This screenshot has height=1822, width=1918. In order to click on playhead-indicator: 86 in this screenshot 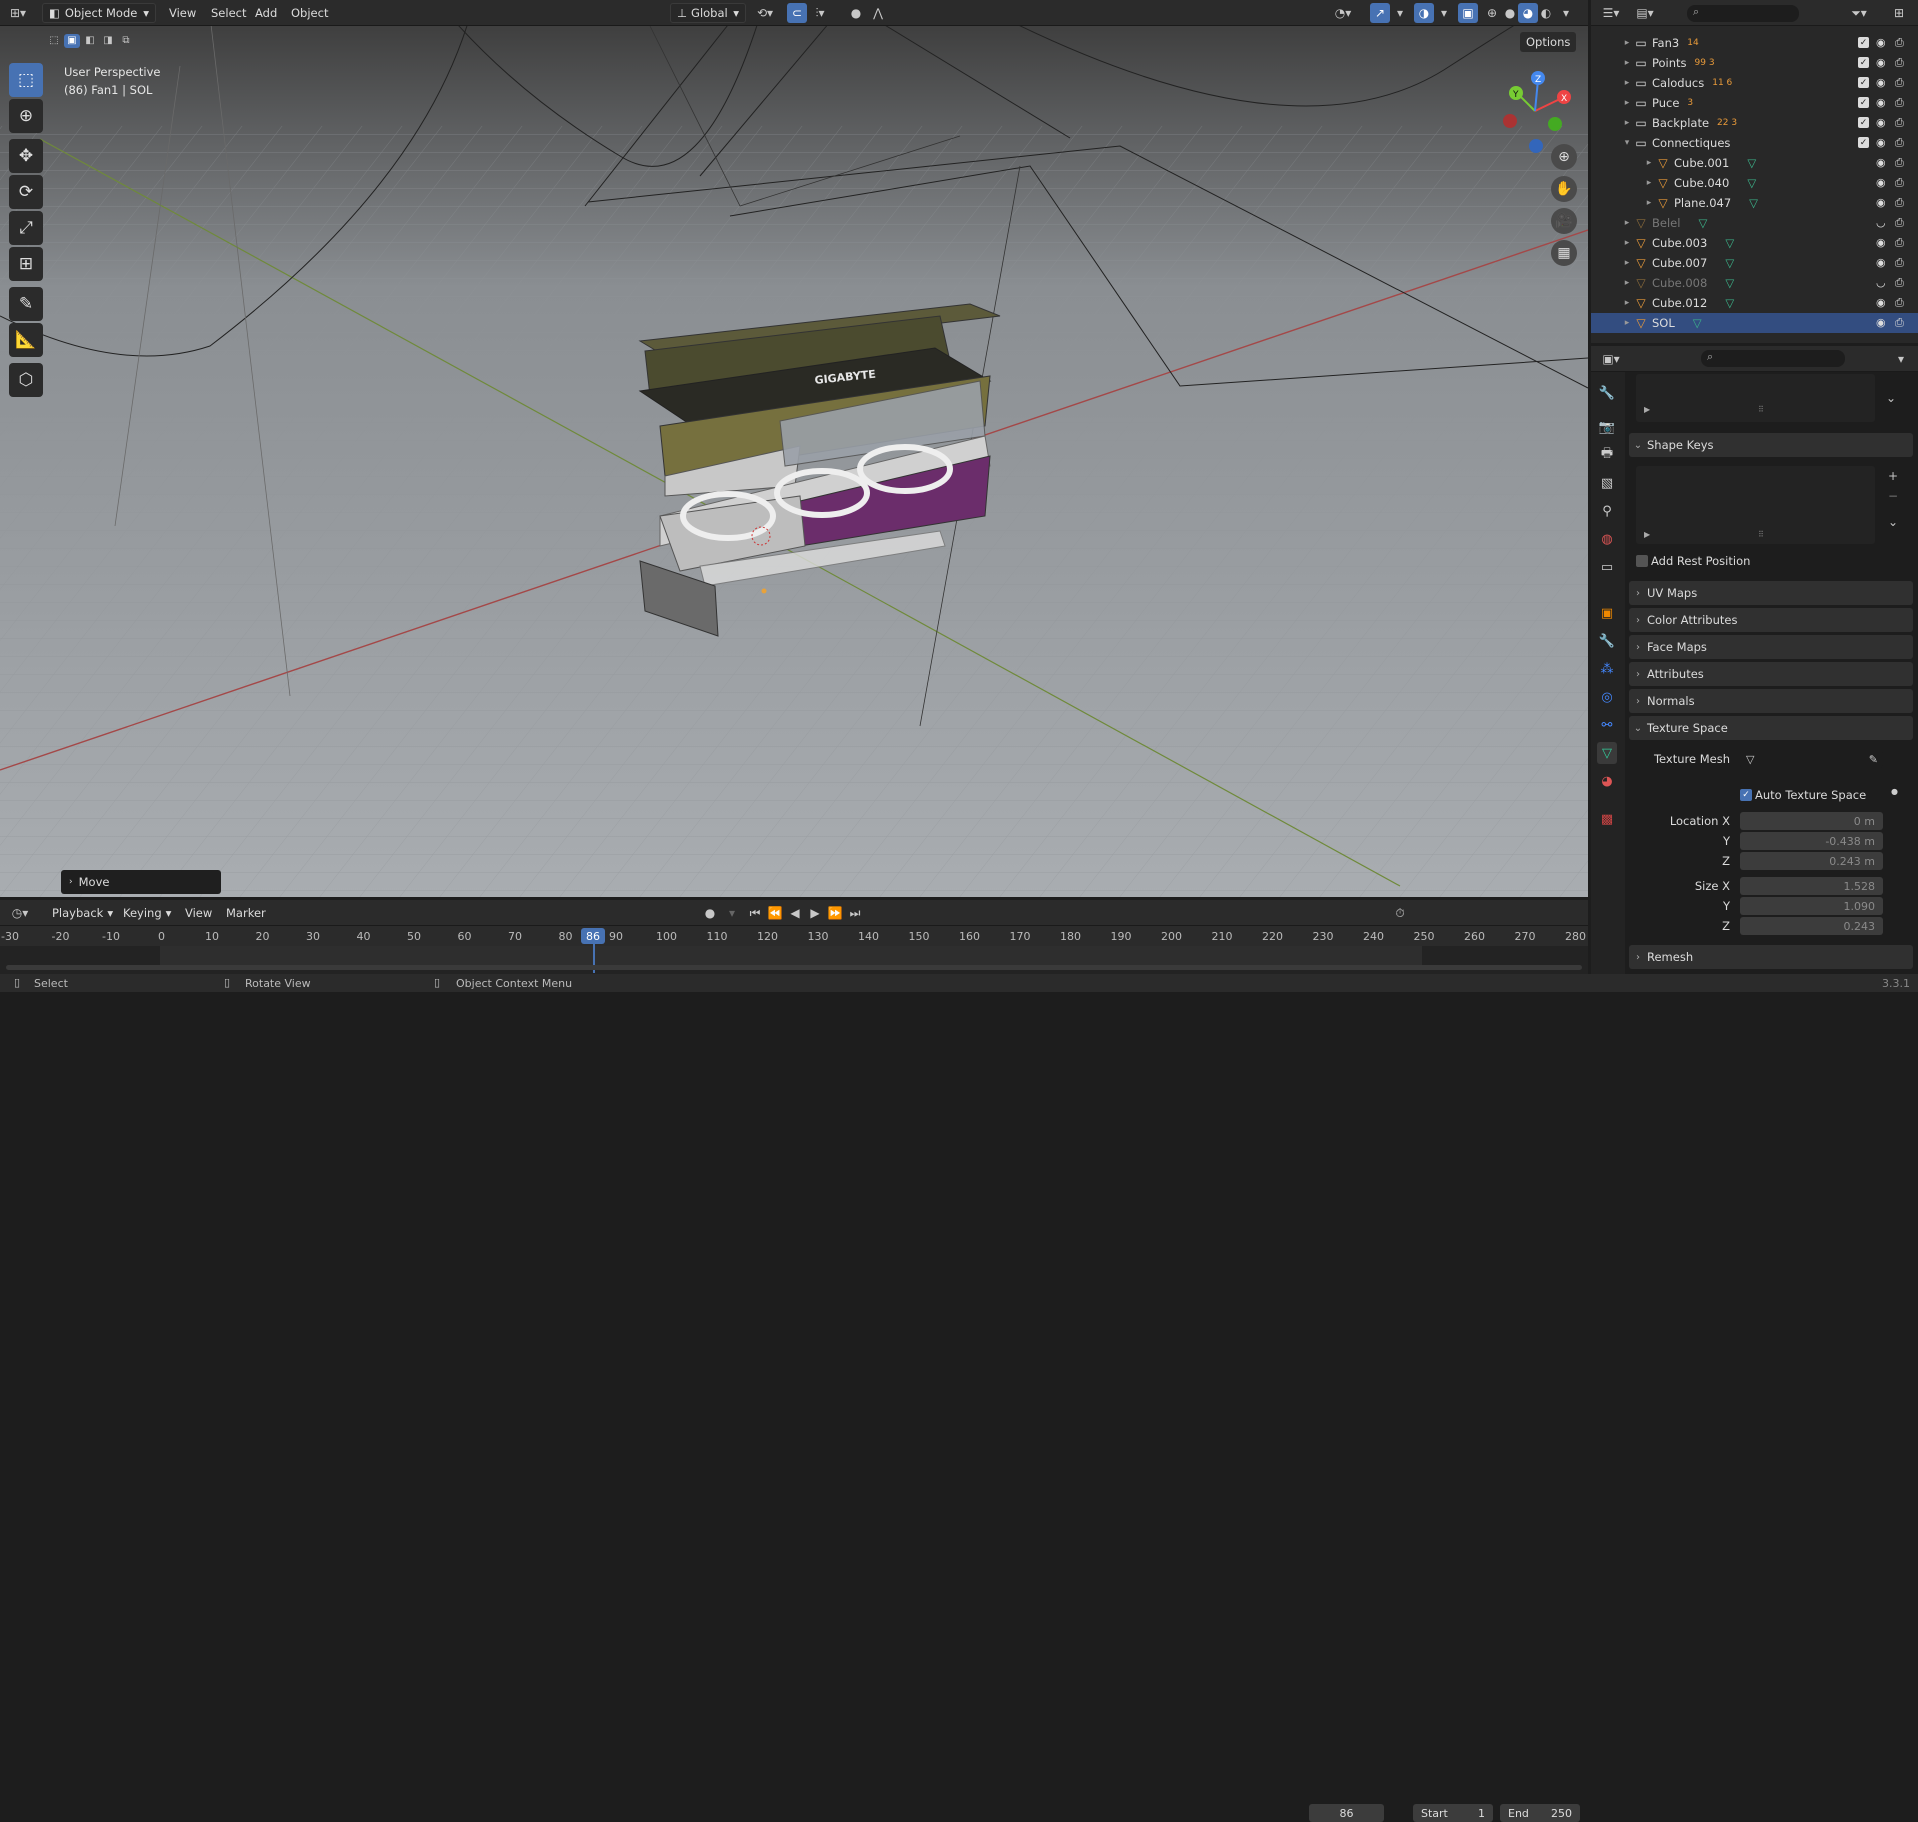, I will do `click(593, 936)`.